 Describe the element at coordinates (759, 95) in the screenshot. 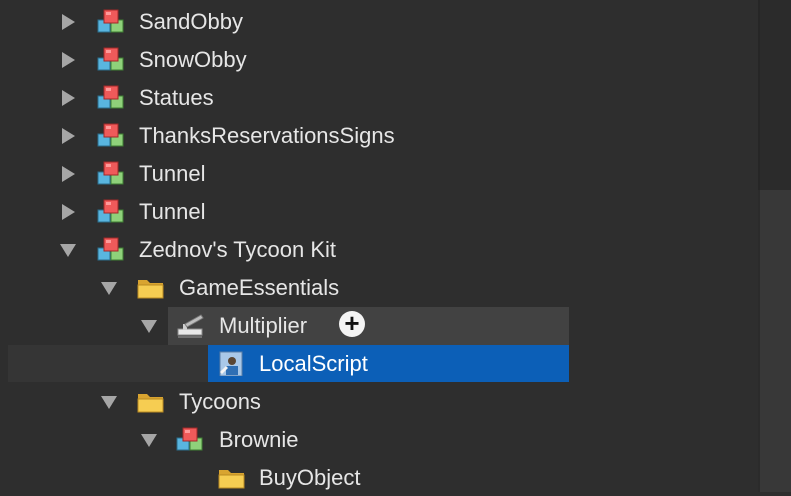

I see `scrollbar-divider` at that location.